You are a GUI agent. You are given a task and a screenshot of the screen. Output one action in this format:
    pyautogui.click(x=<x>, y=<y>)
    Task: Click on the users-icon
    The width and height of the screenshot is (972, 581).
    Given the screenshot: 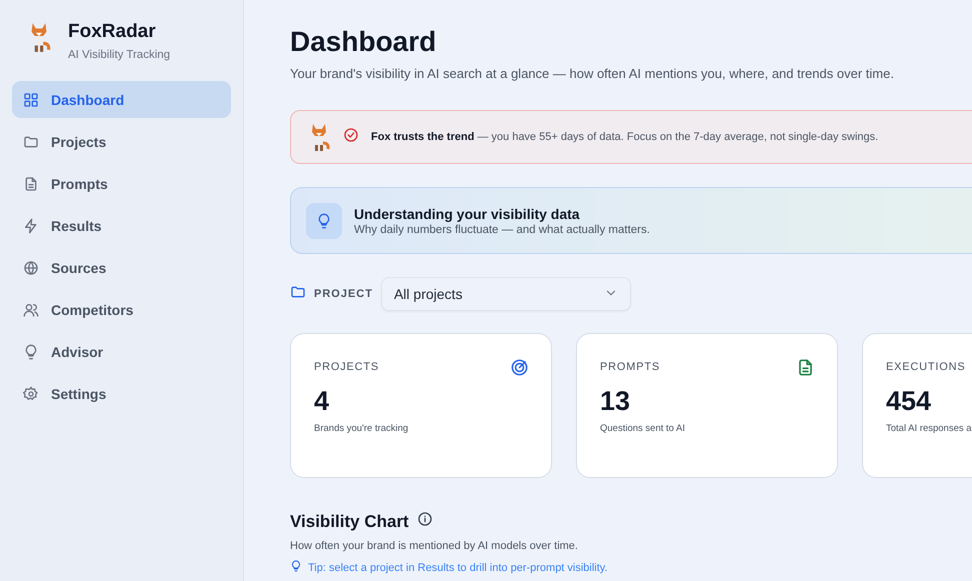 What is the action you would take?
    pyautogui.click(x=31, y=310)
    